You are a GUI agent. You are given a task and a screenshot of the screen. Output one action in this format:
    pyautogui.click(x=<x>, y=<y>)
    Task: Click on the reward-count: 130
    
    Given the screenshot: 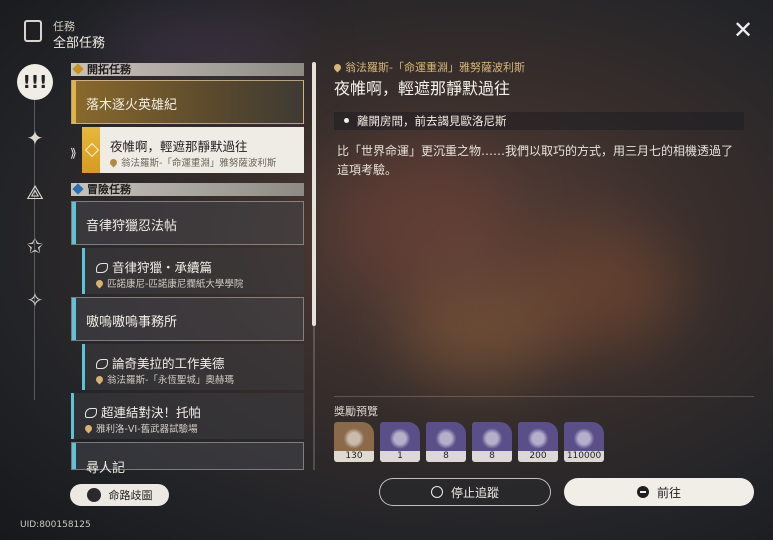 What is the action you would take?
    pyautogui.click(x=354, y=456)
    